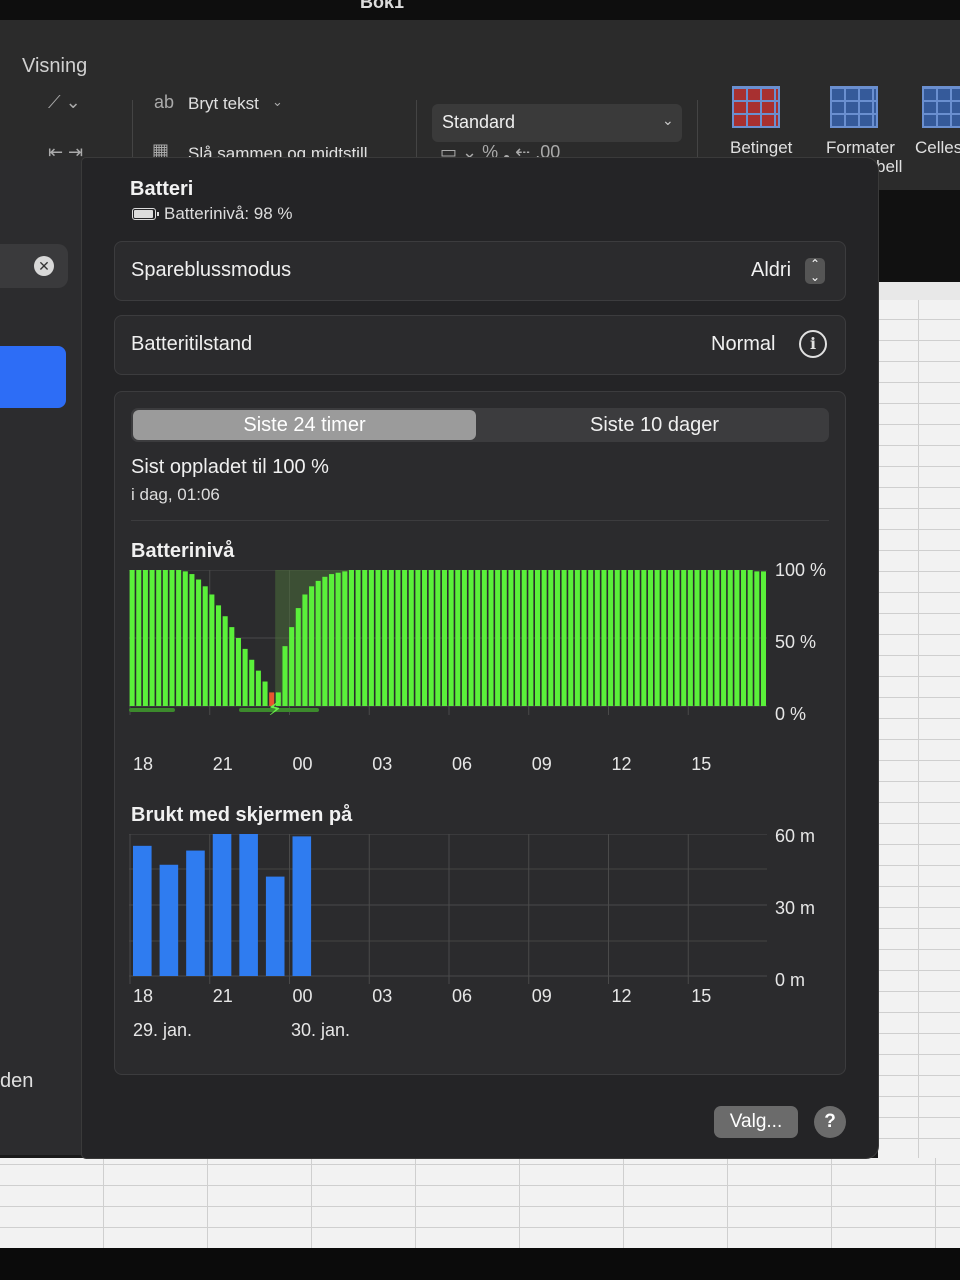 This screenshot has width=960, height=1280. Describe the element at coordinates (228, 213) in the screenshot. I see `battery-level-text: Batterinivå: 98 %` at that location.